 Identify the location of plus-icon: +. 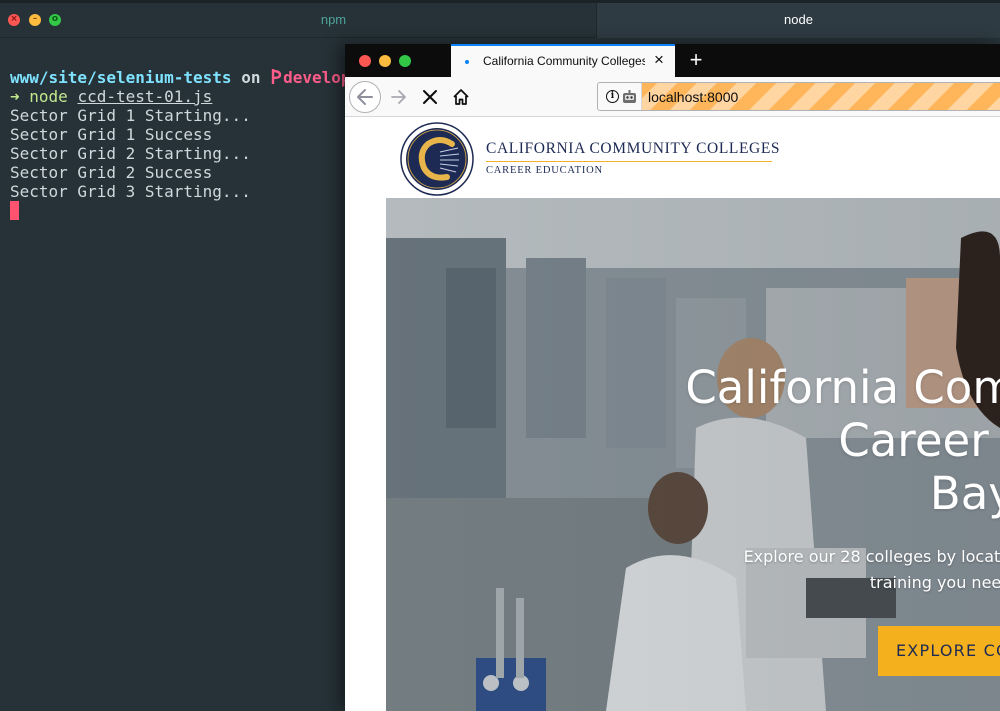
(696, 60).